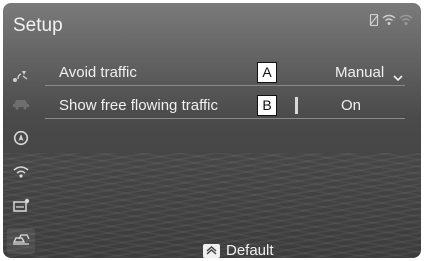 The width and height of the screenshot is (424, 261). I want to click on traffic-icon, so click(21, 241).